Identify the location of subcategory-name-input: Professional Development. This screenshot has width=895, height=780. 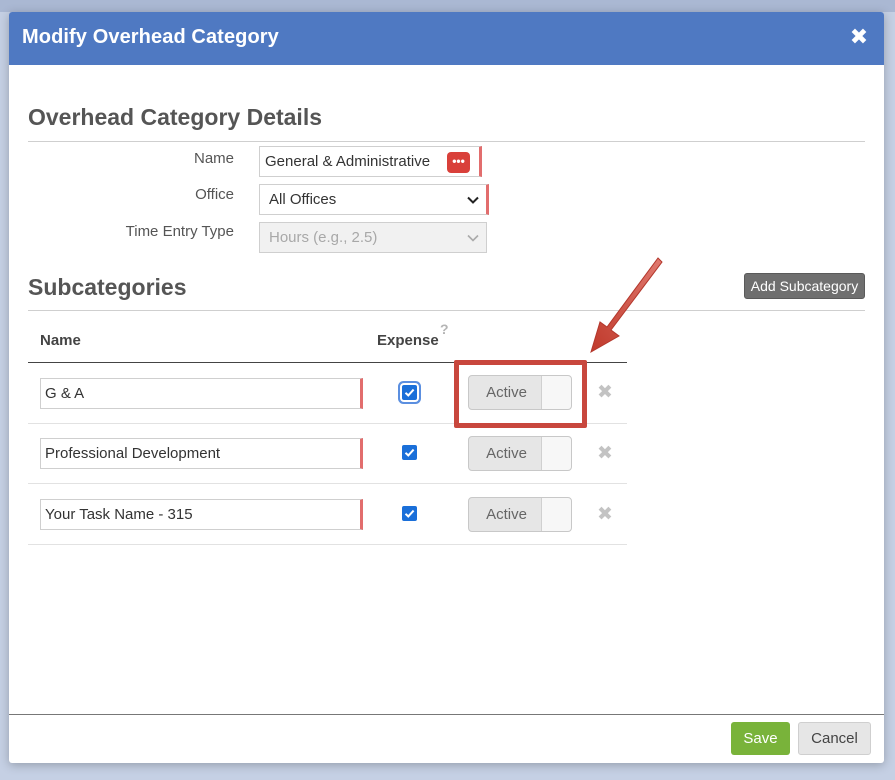
(201, 453).